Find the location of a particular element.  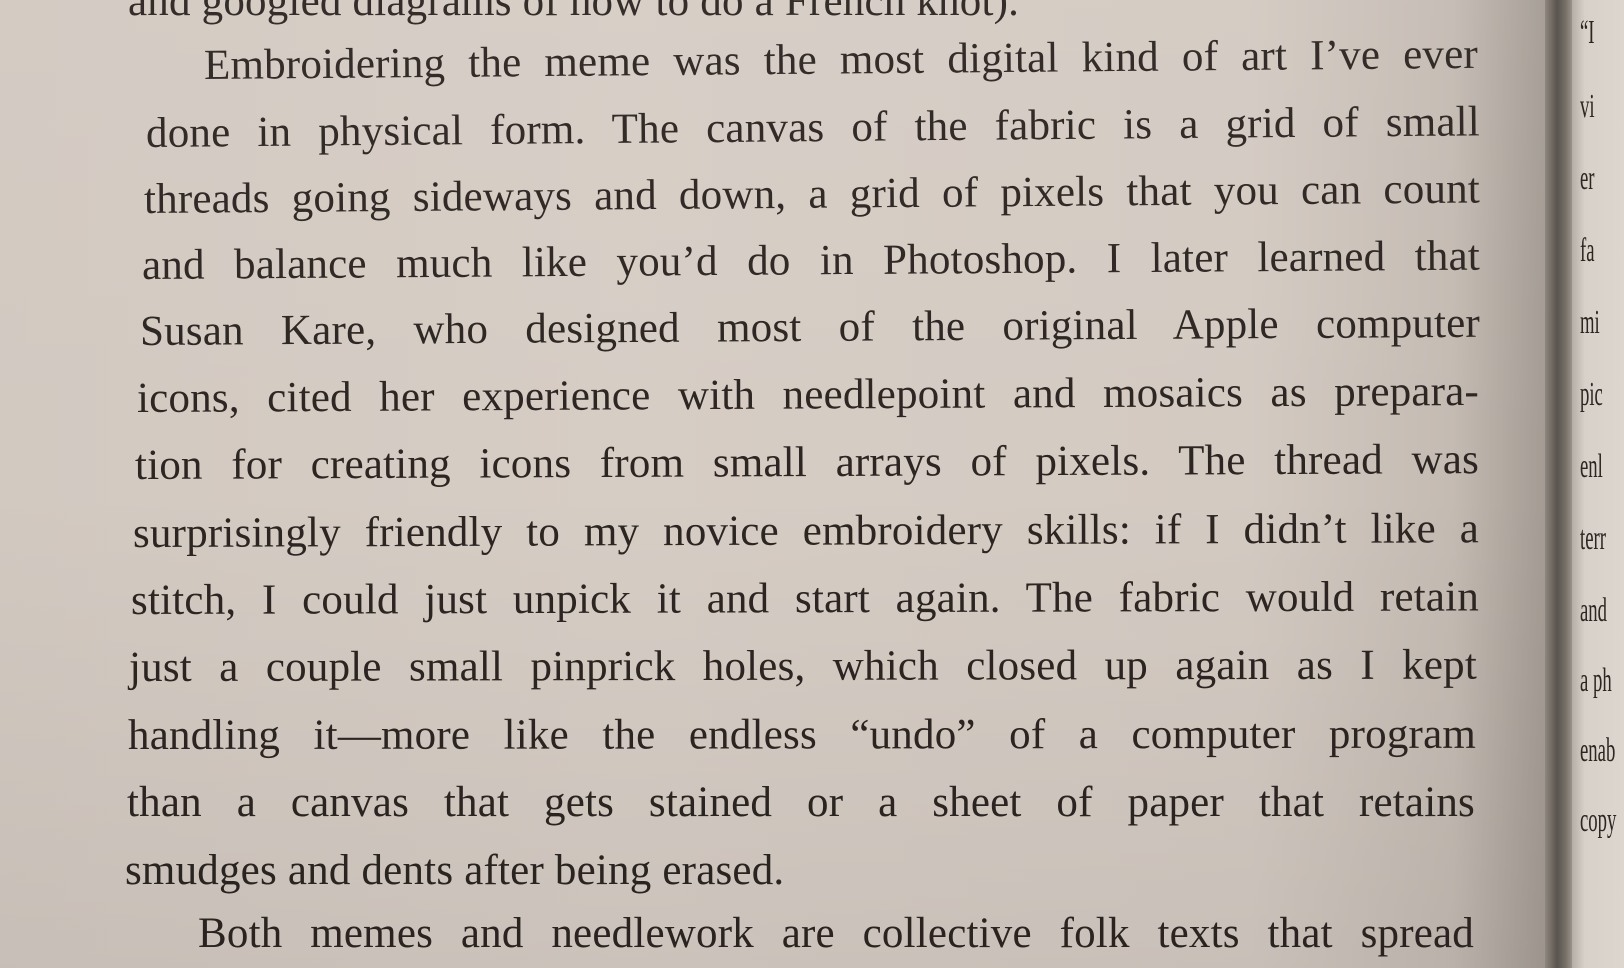

right-page-fragment: fa is located at coordinates (1587, 250).